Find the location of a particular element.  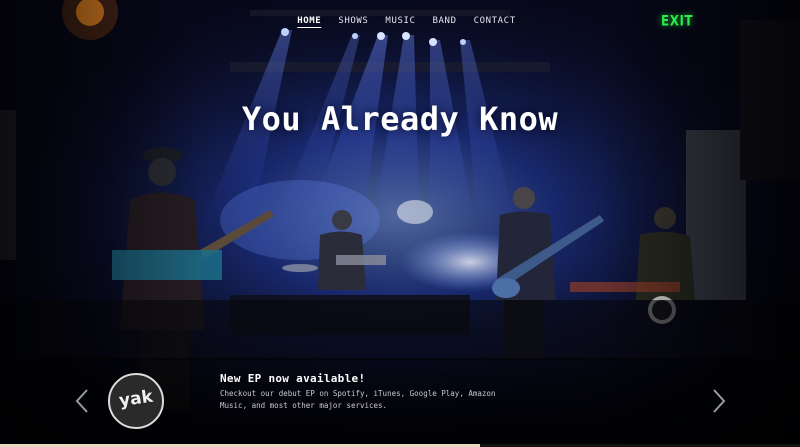

nav-music: MUSIC is located at coordinates (400, 21).